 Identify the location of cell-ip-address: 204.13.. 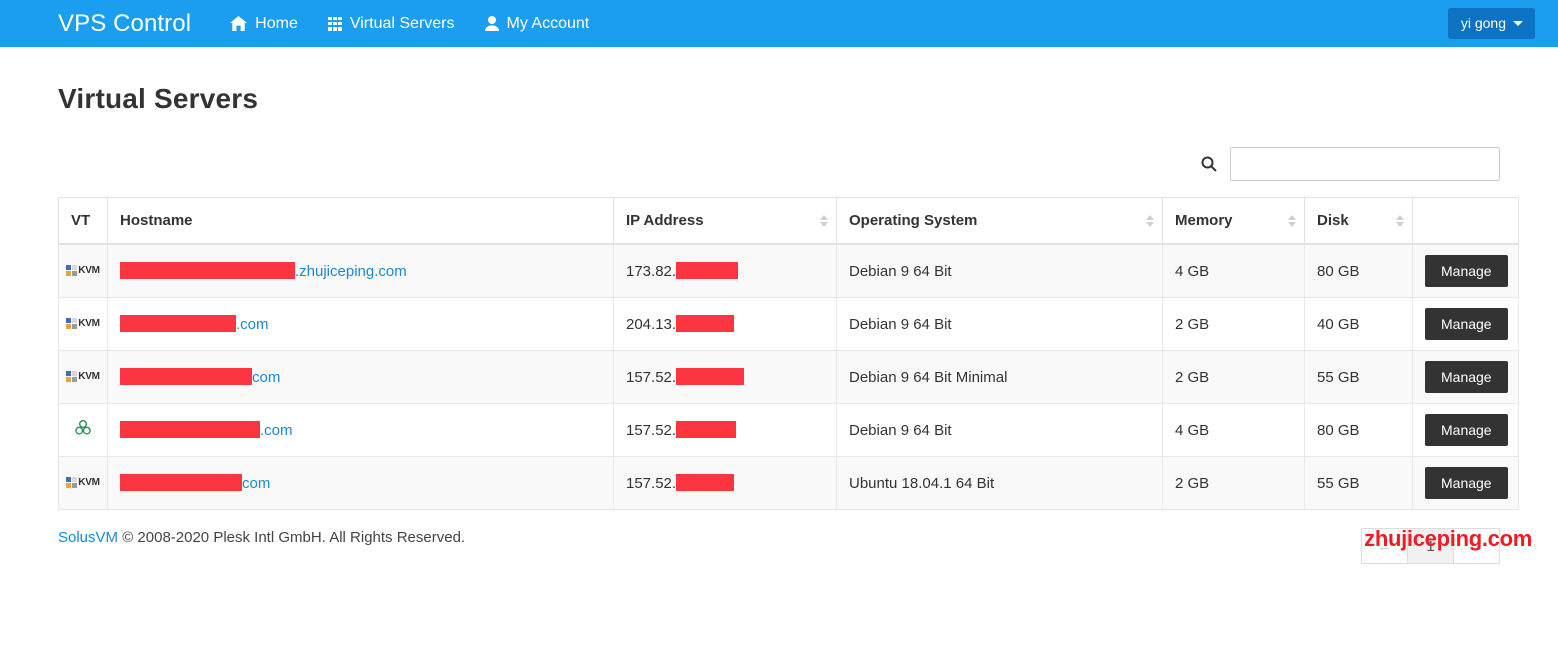
(725, 324).